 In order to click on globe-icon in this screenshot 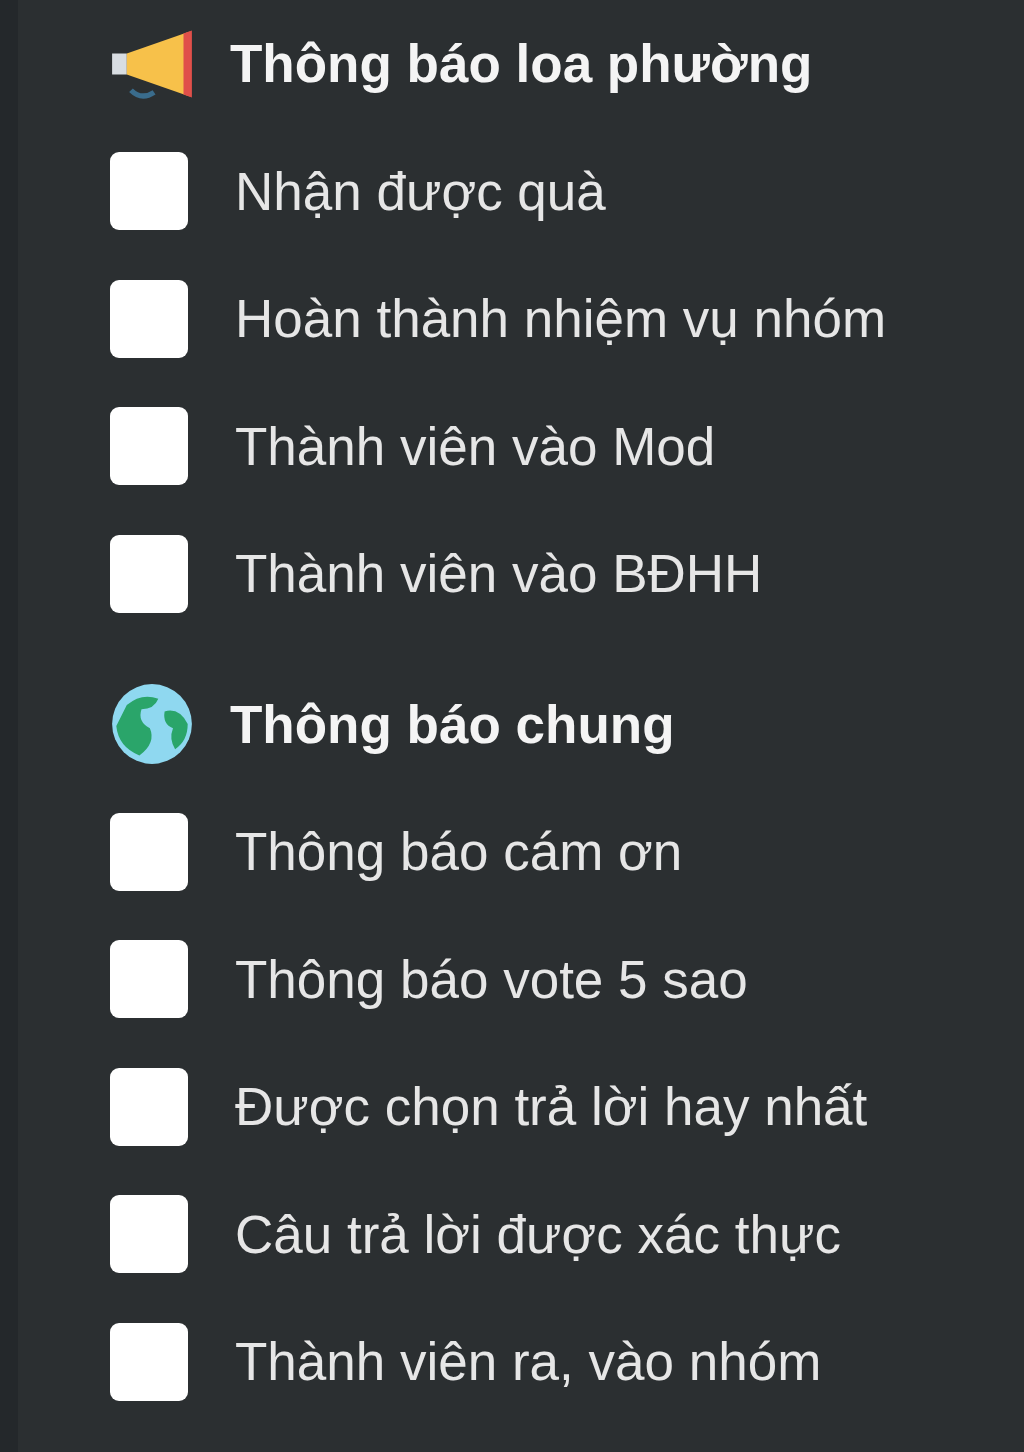, I will do `click(152, 724)`.